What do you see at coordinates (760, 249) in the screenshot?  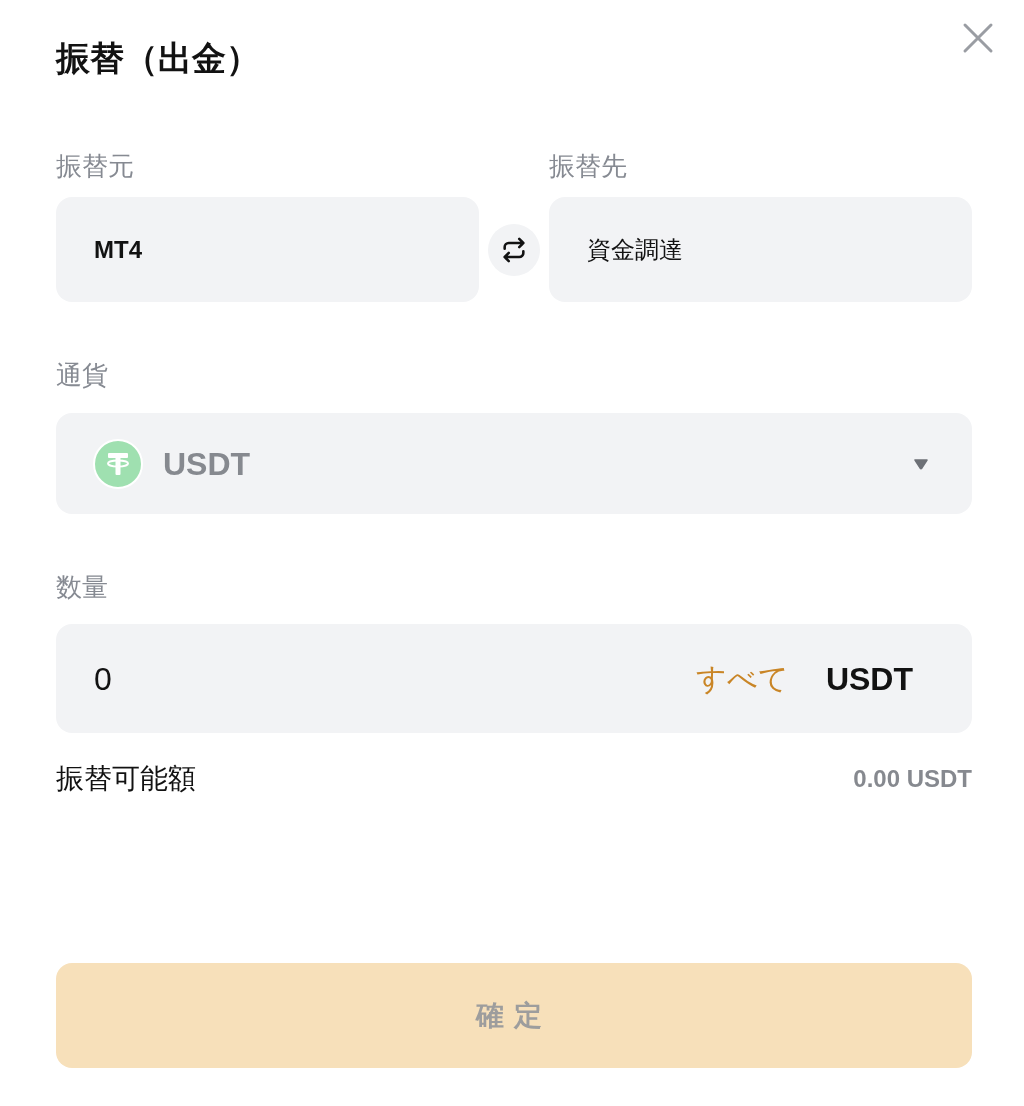 I see `to-account-field: 資金調達` at bounding box center [760, 249].